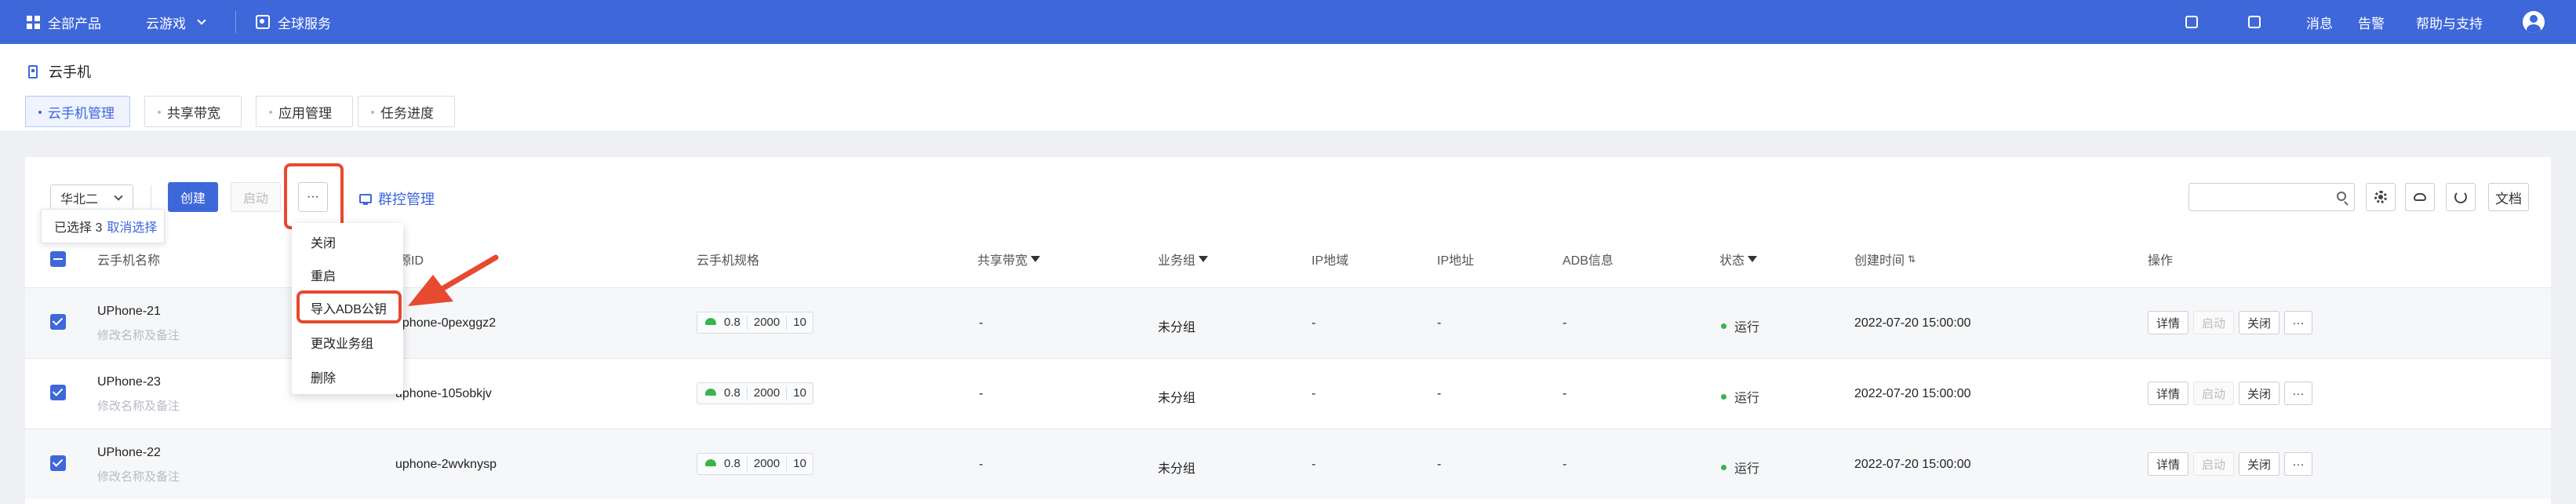 The image size is (2576, 504). Describe the element at coordinates (453, 280) in the screenshot. I see `pointer-arrow-icon` at that location.